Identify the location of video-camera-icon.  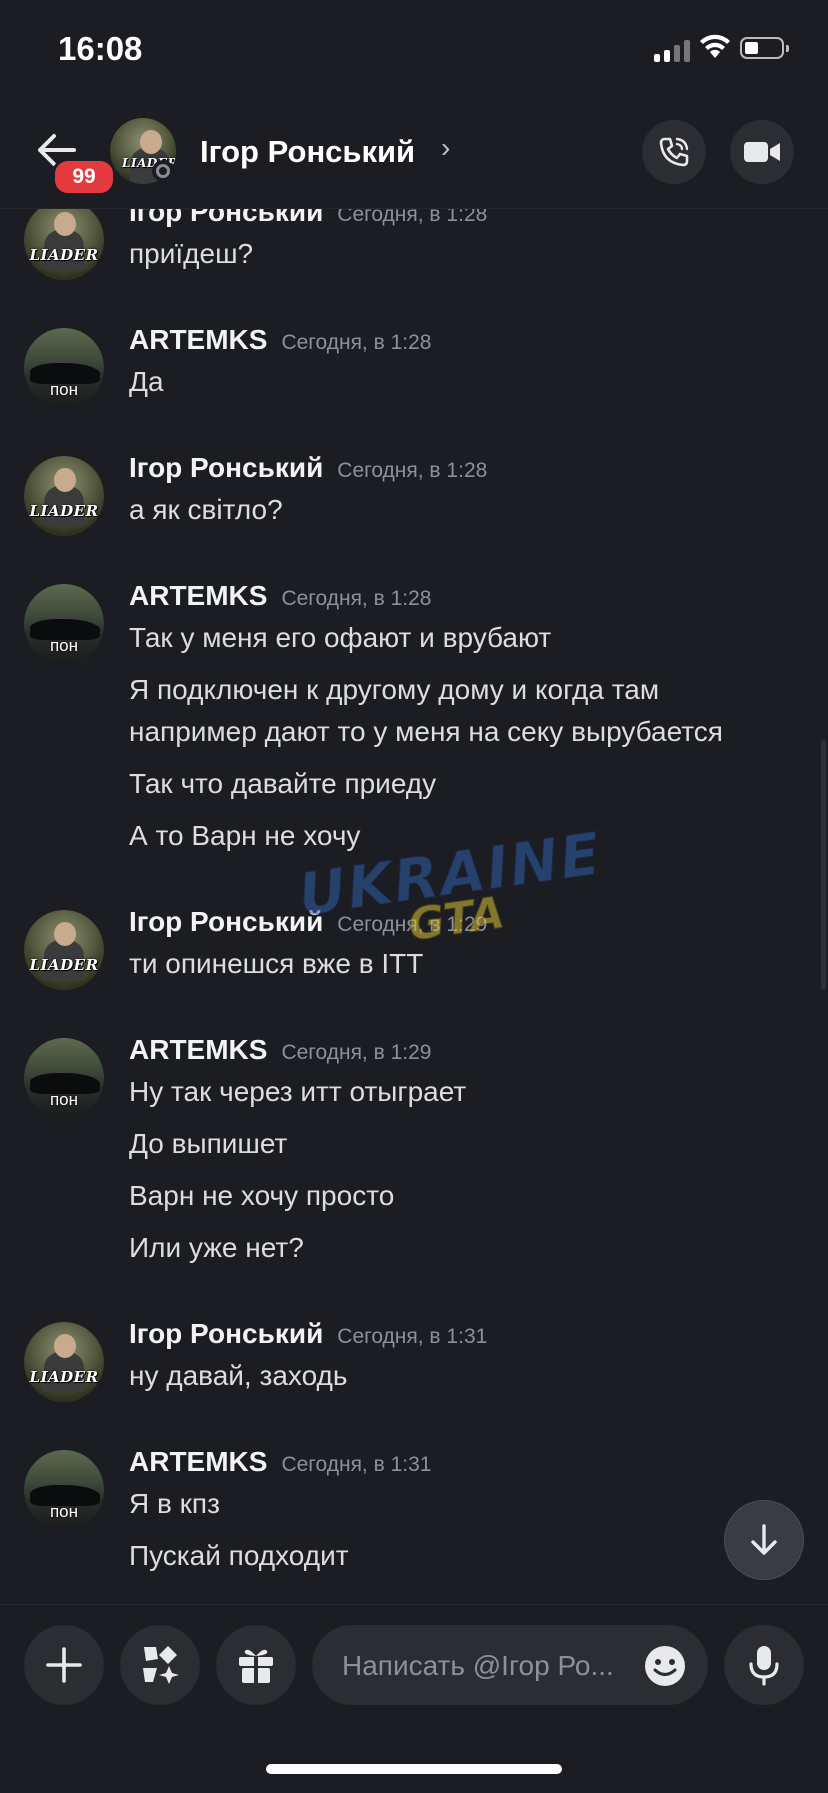
(762, 152).